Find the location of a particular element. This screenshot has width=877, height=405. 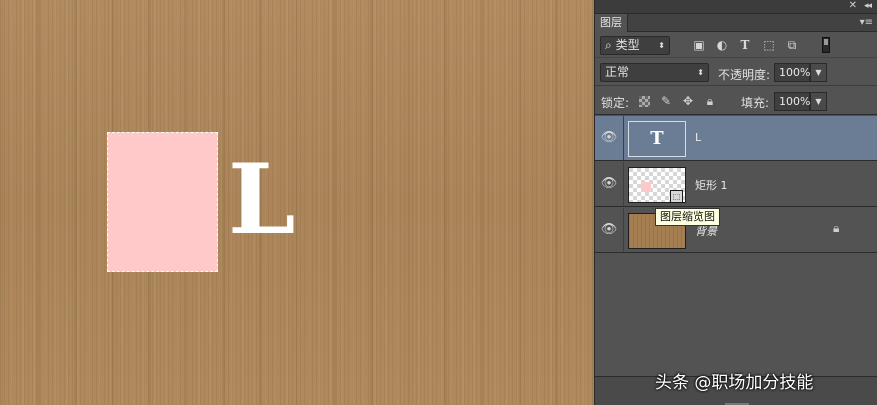

canvas-text-letter: L is located at coordinates (268, 200).